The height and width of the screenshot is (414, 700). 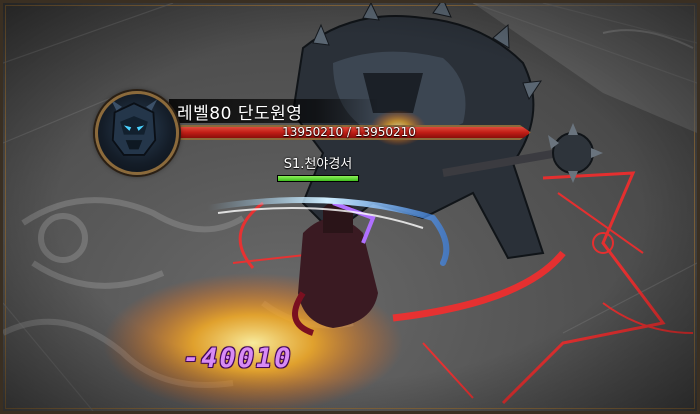 What do you see at coordinates (318, 164) in the screenshot?
I see `player-name: S1.천야경서` at bounding box center [318, 164].